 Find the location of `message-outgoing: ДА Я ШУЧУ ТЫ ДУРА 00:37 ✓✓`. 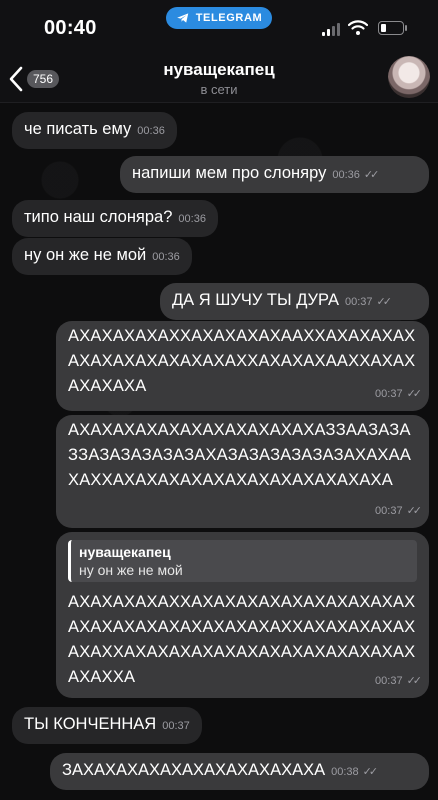

message-outgoing: ДА Я ШУЧУ ТЫ ДУРА 00:37 ✓✓ is located at coordinates (294, 301).